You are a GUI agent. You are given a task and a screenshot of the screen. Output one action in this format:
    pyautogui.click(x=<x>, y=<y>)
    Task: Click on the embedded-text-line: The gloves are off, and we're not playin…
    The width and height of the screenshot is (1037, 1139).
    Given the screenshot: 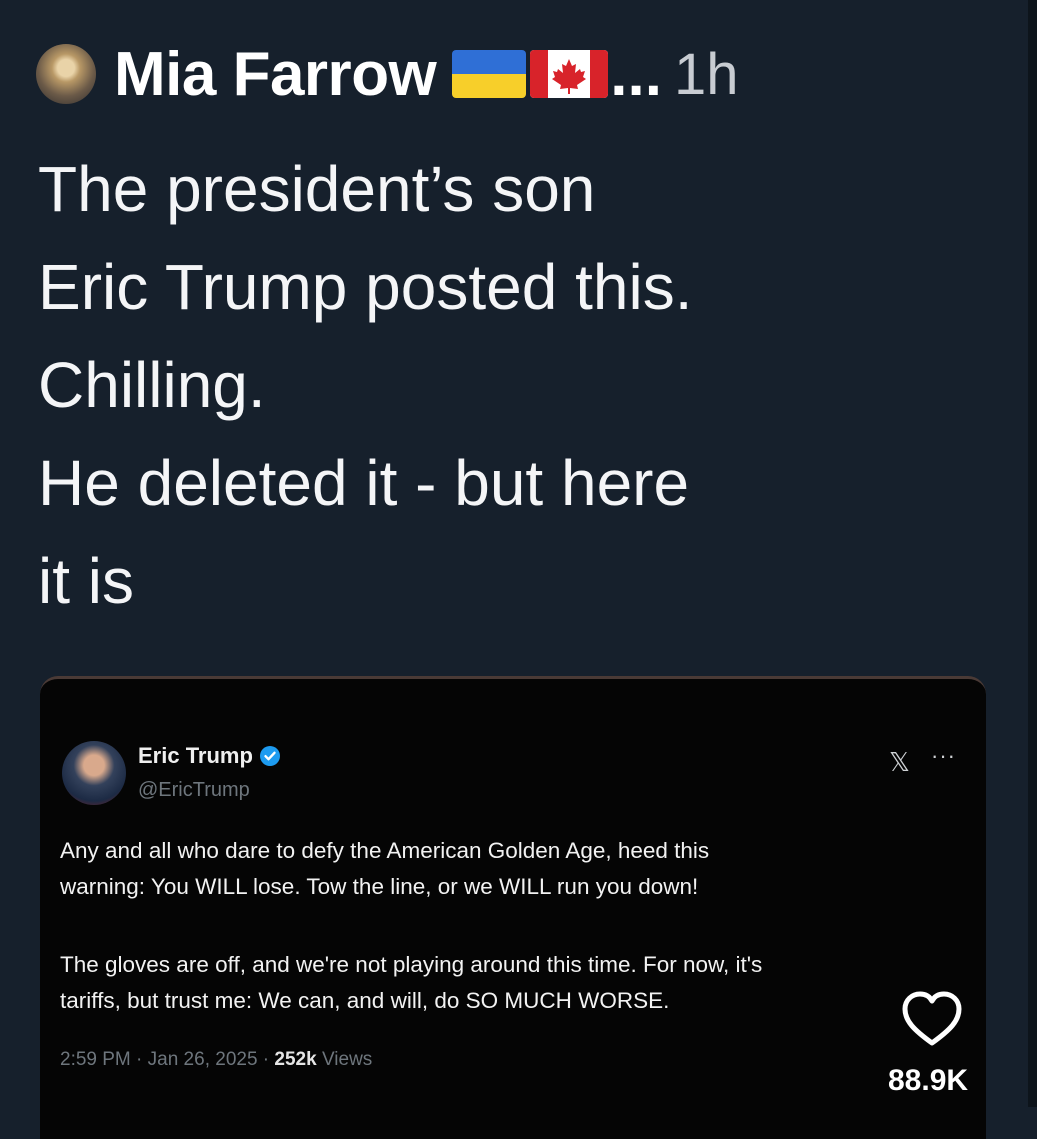 What is the action you would take?
    pyautogui.click(x=411, y=964)
    